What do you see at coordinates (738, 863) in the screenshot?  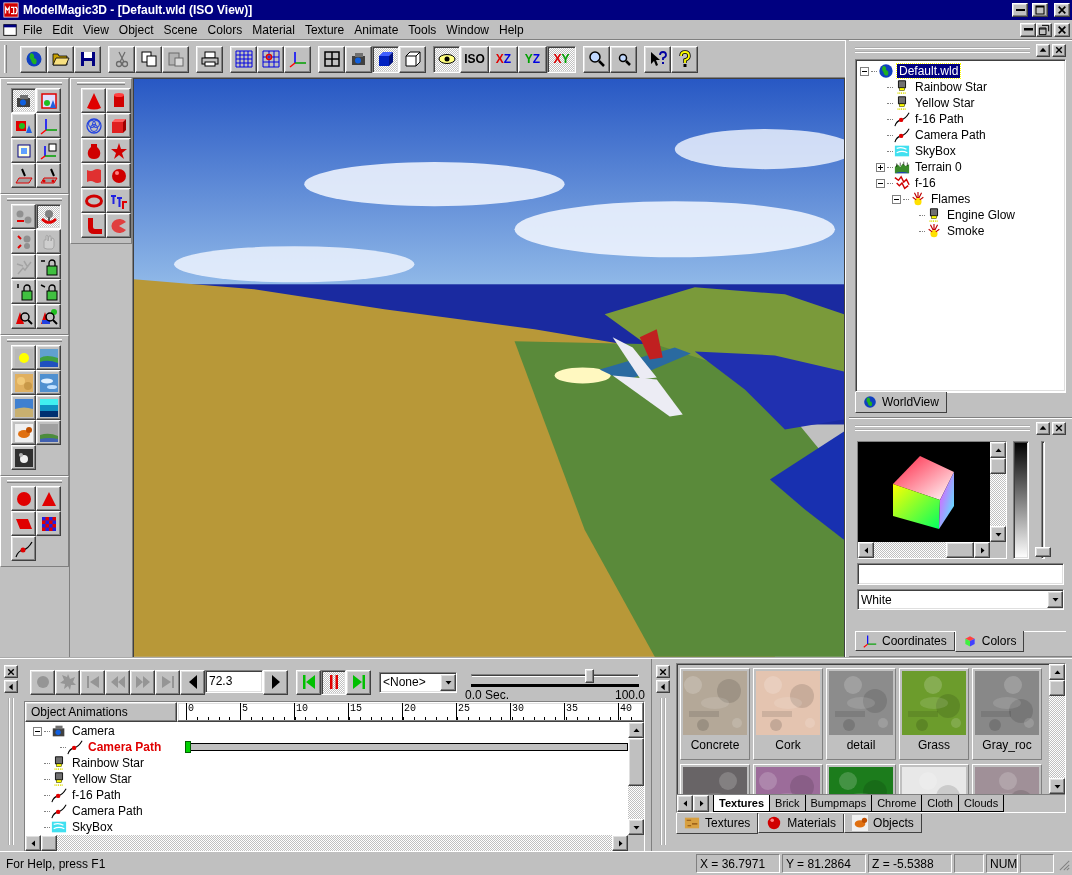 I see `coordinate-pane: X = 36.7971` at bounding box center [738, 863].